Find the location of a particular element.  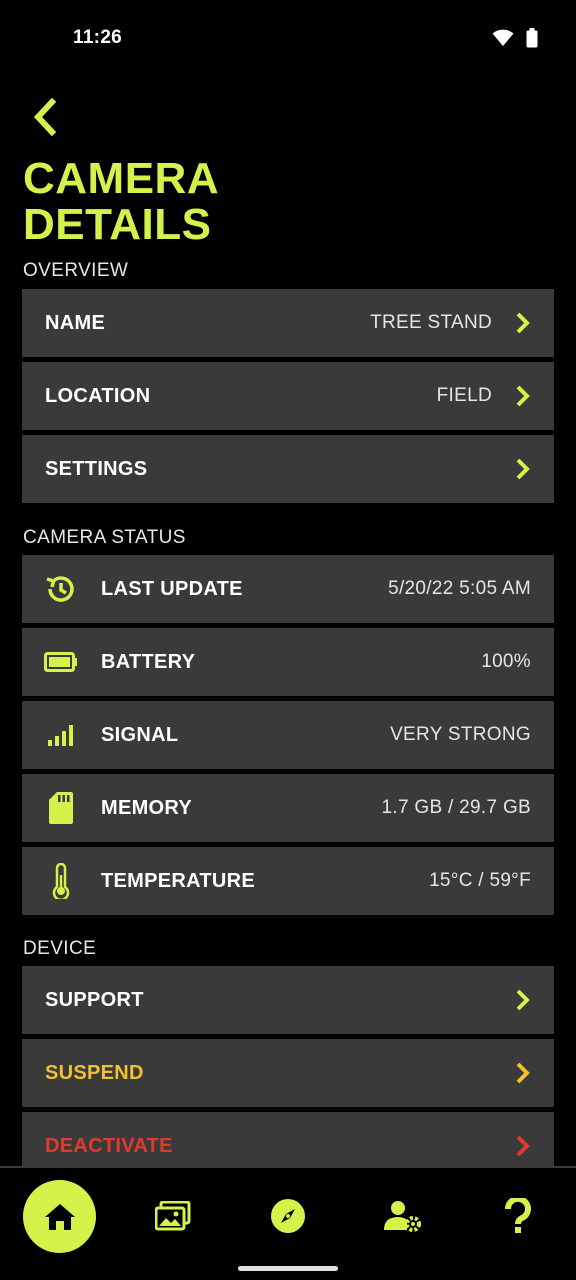

row-label: SIGNAL is located at coordinates (140, 734).